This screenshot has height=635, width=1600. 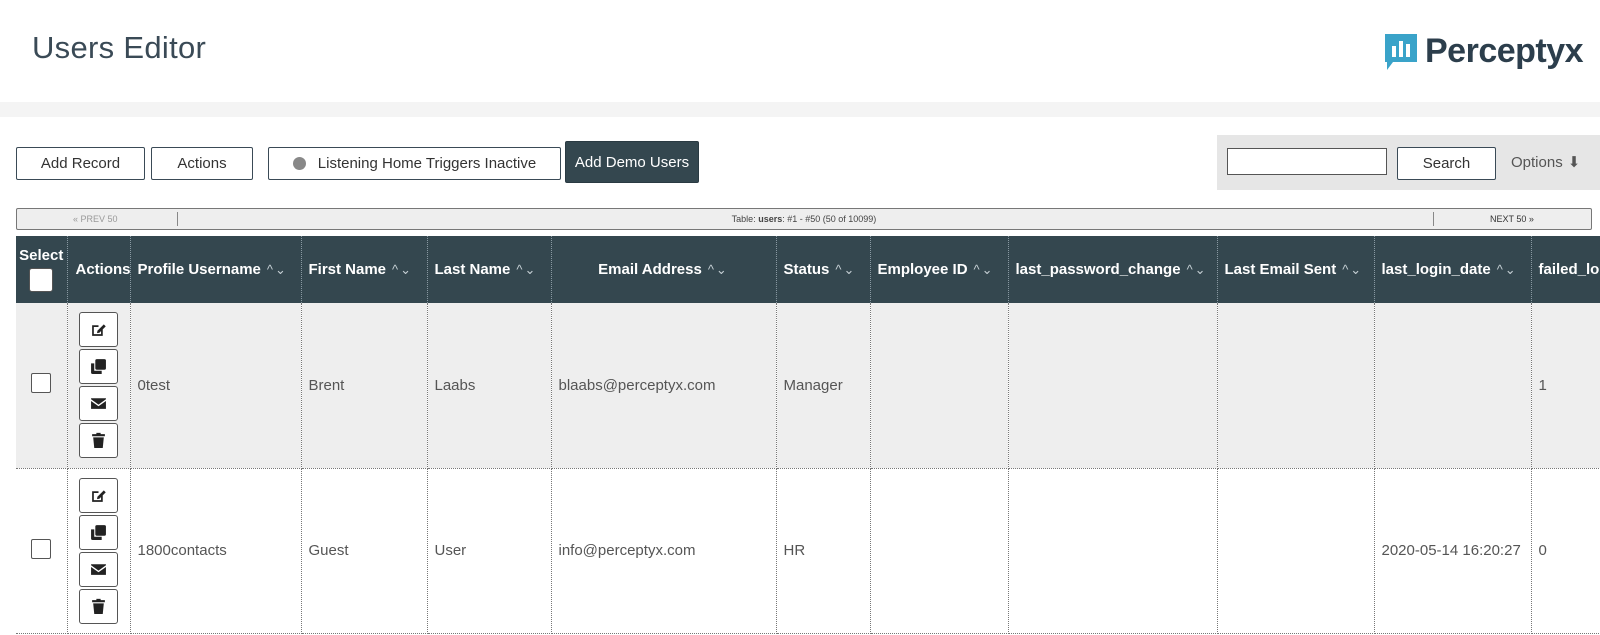 What do you see at coordinates (1401, 51) in the screenshot?
I see `logo-chart-icon` at bounding box center [1401, 51].